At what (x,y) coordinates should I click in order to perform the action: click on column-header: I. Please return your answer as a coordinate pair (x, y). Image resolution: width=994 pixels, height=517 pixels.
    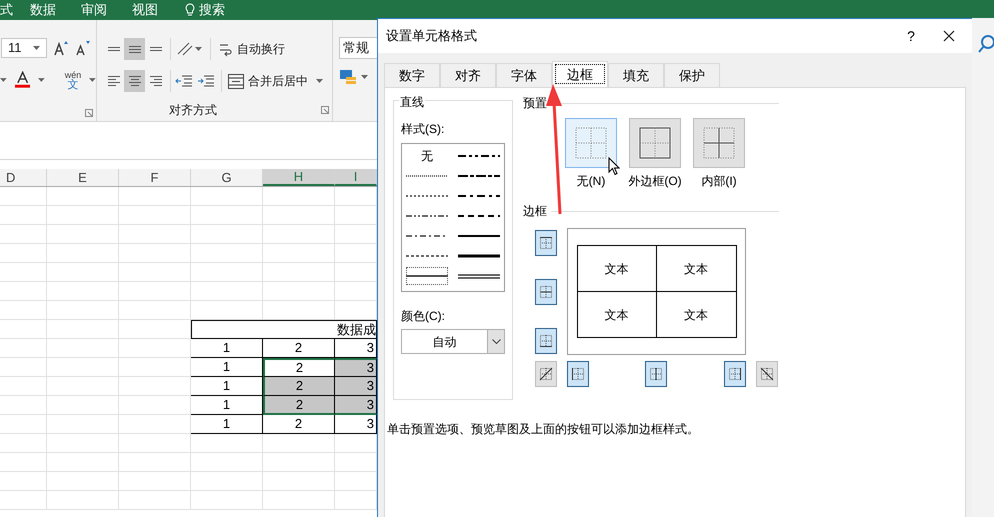
    Looking at the image, I should click on (356, 177).